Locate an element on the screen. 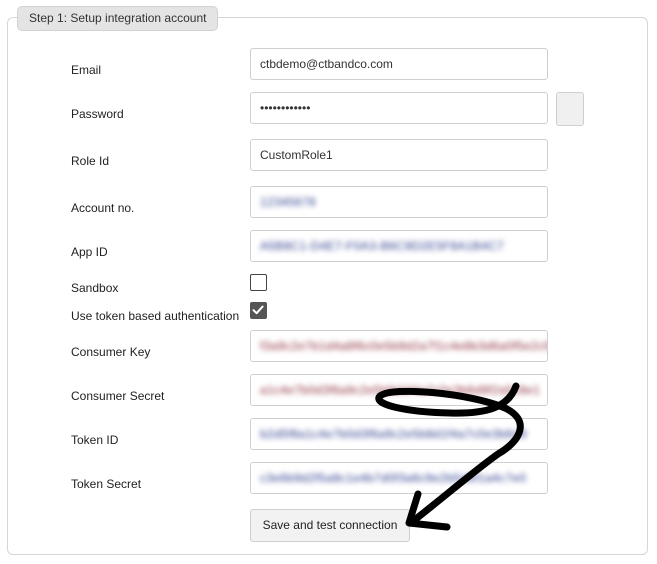  token-secret-field: c3e6b9d2f5a8c1e4b7d0f3a6c9e2b5d8f1a4c7e0 is located at coordinates (399, 478).